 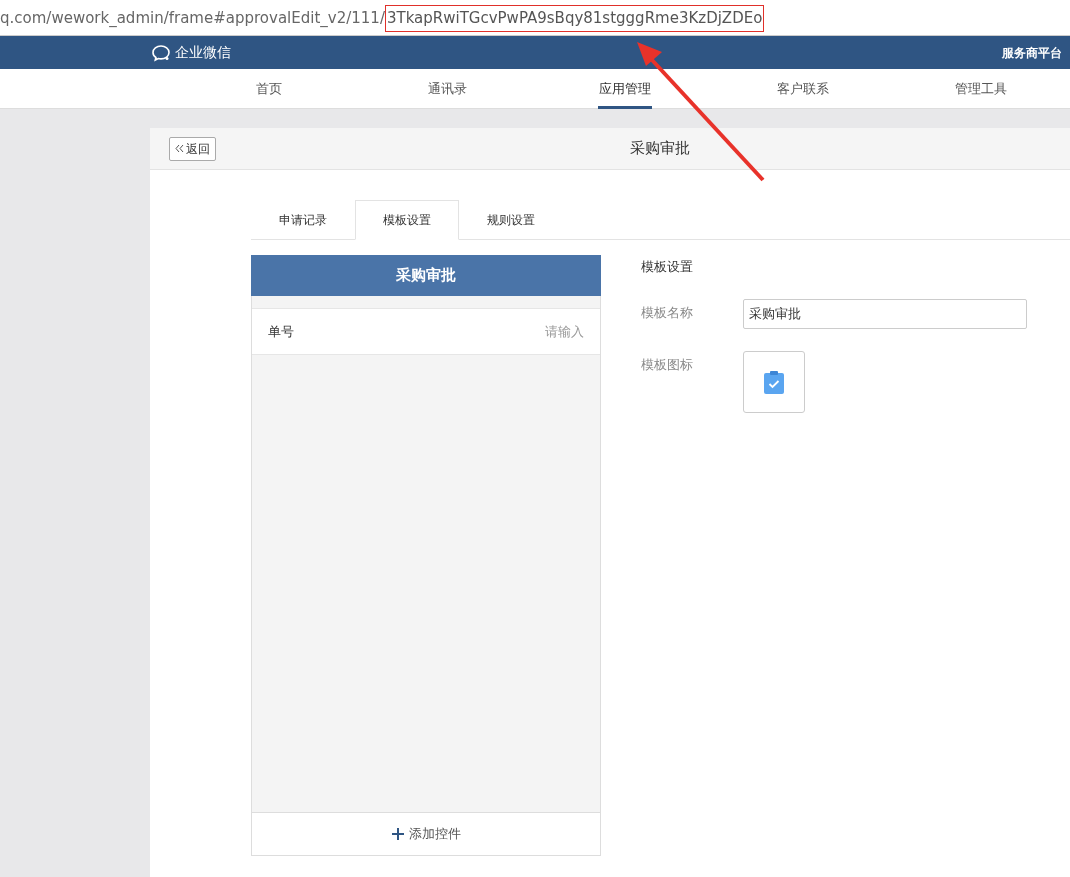 I want to click on field-label: 模板图标, so click(x=667, y=364).